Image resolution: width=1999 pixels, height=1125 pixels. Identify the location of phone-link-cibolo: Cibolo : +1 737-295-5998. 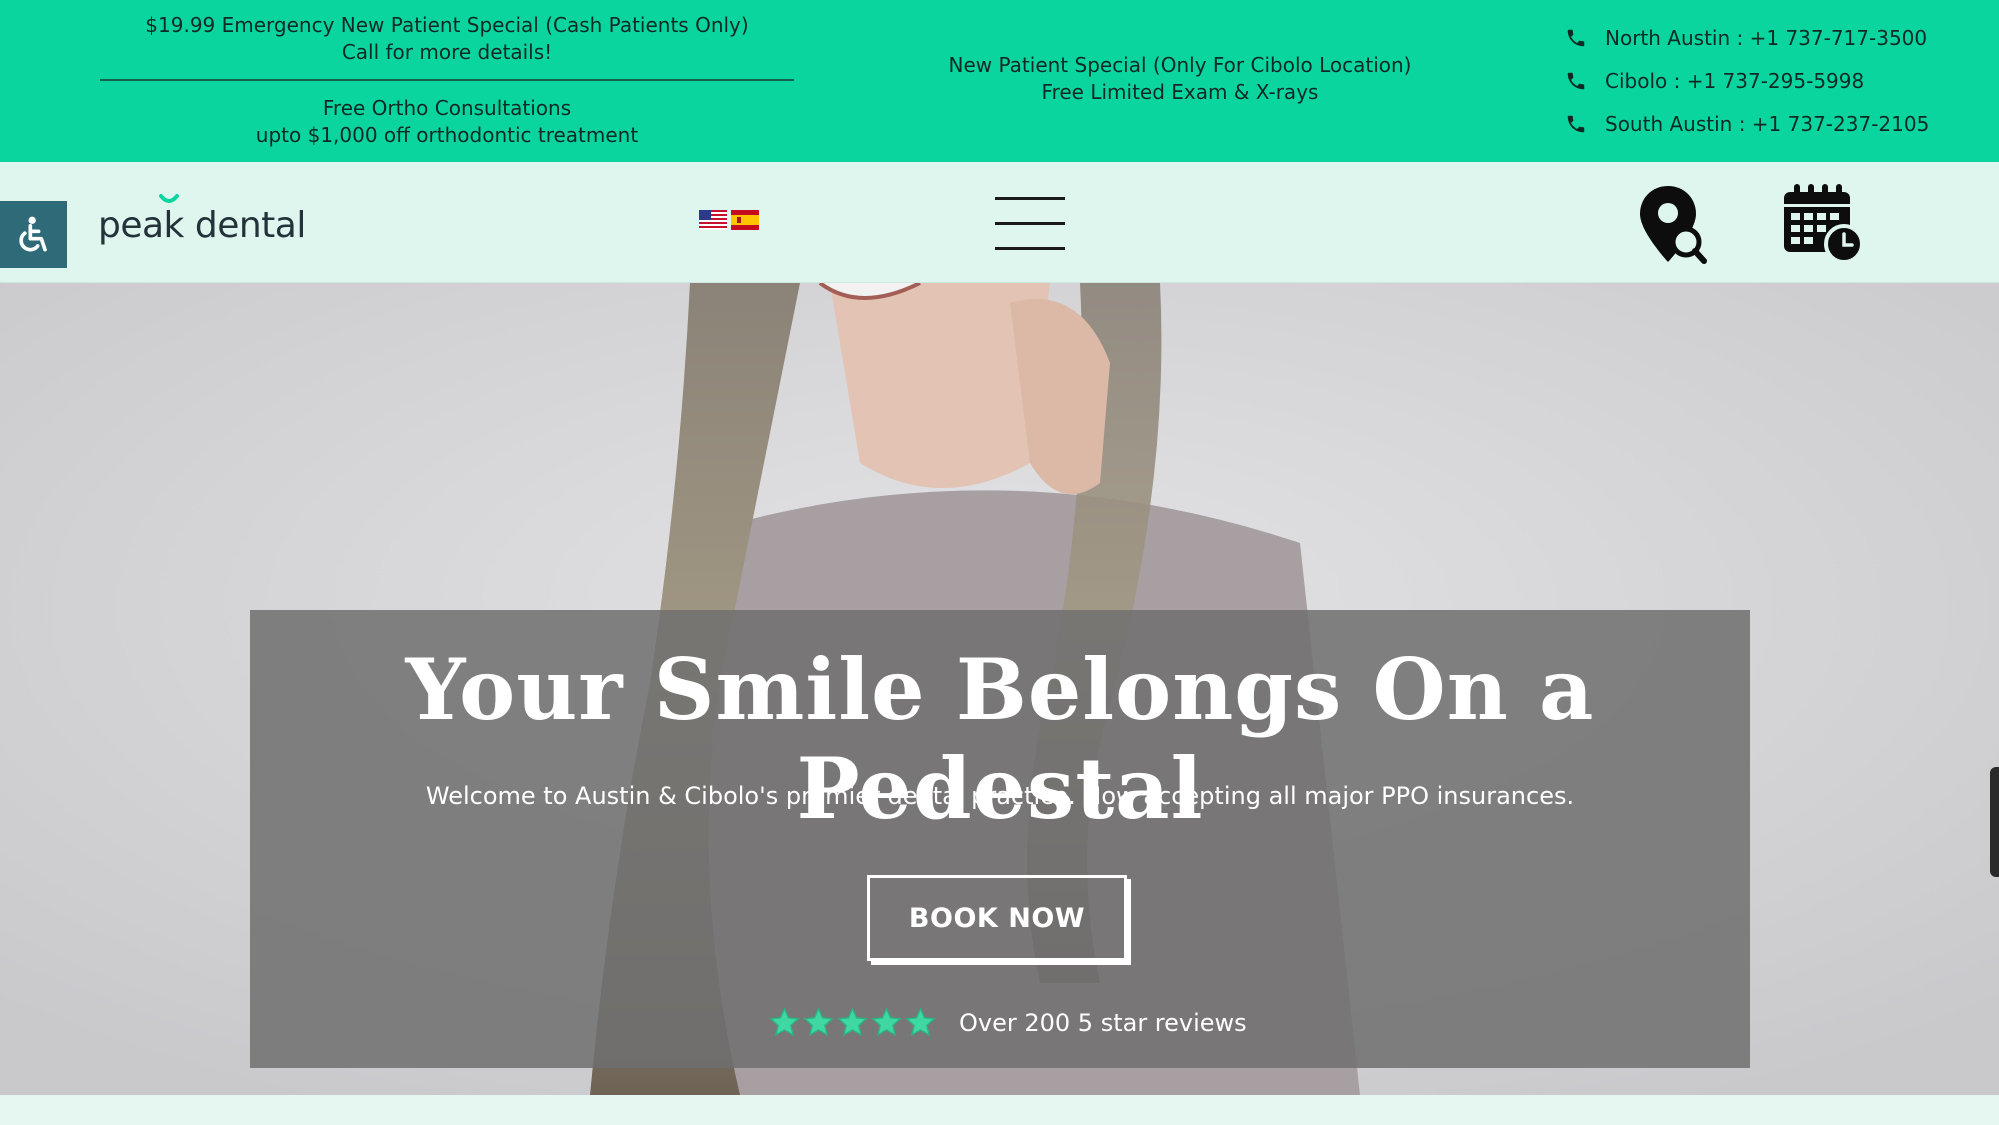
(1747, 80).